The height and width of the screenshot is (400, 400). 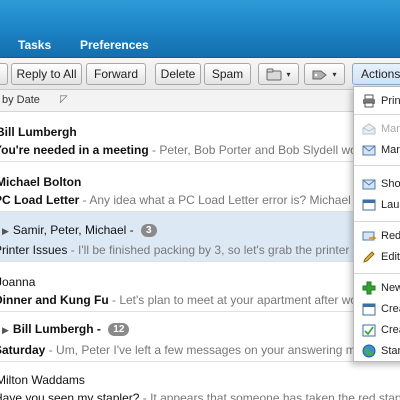 I want to click on nav-tasks: Tasks, so click(x=34, y=45).